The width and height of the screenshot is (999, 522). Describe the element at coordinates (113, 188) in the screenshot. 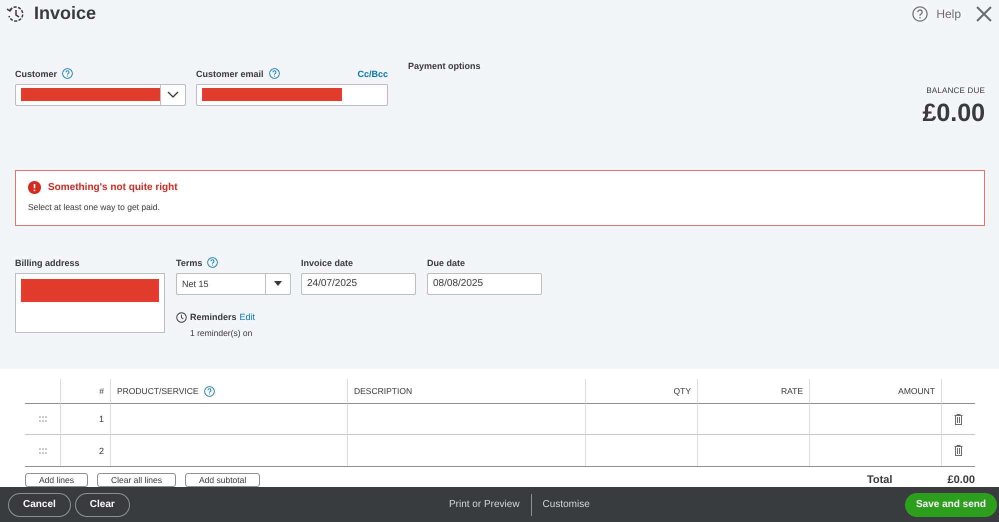

I see `alert-title: Something's not quite right` at that location.